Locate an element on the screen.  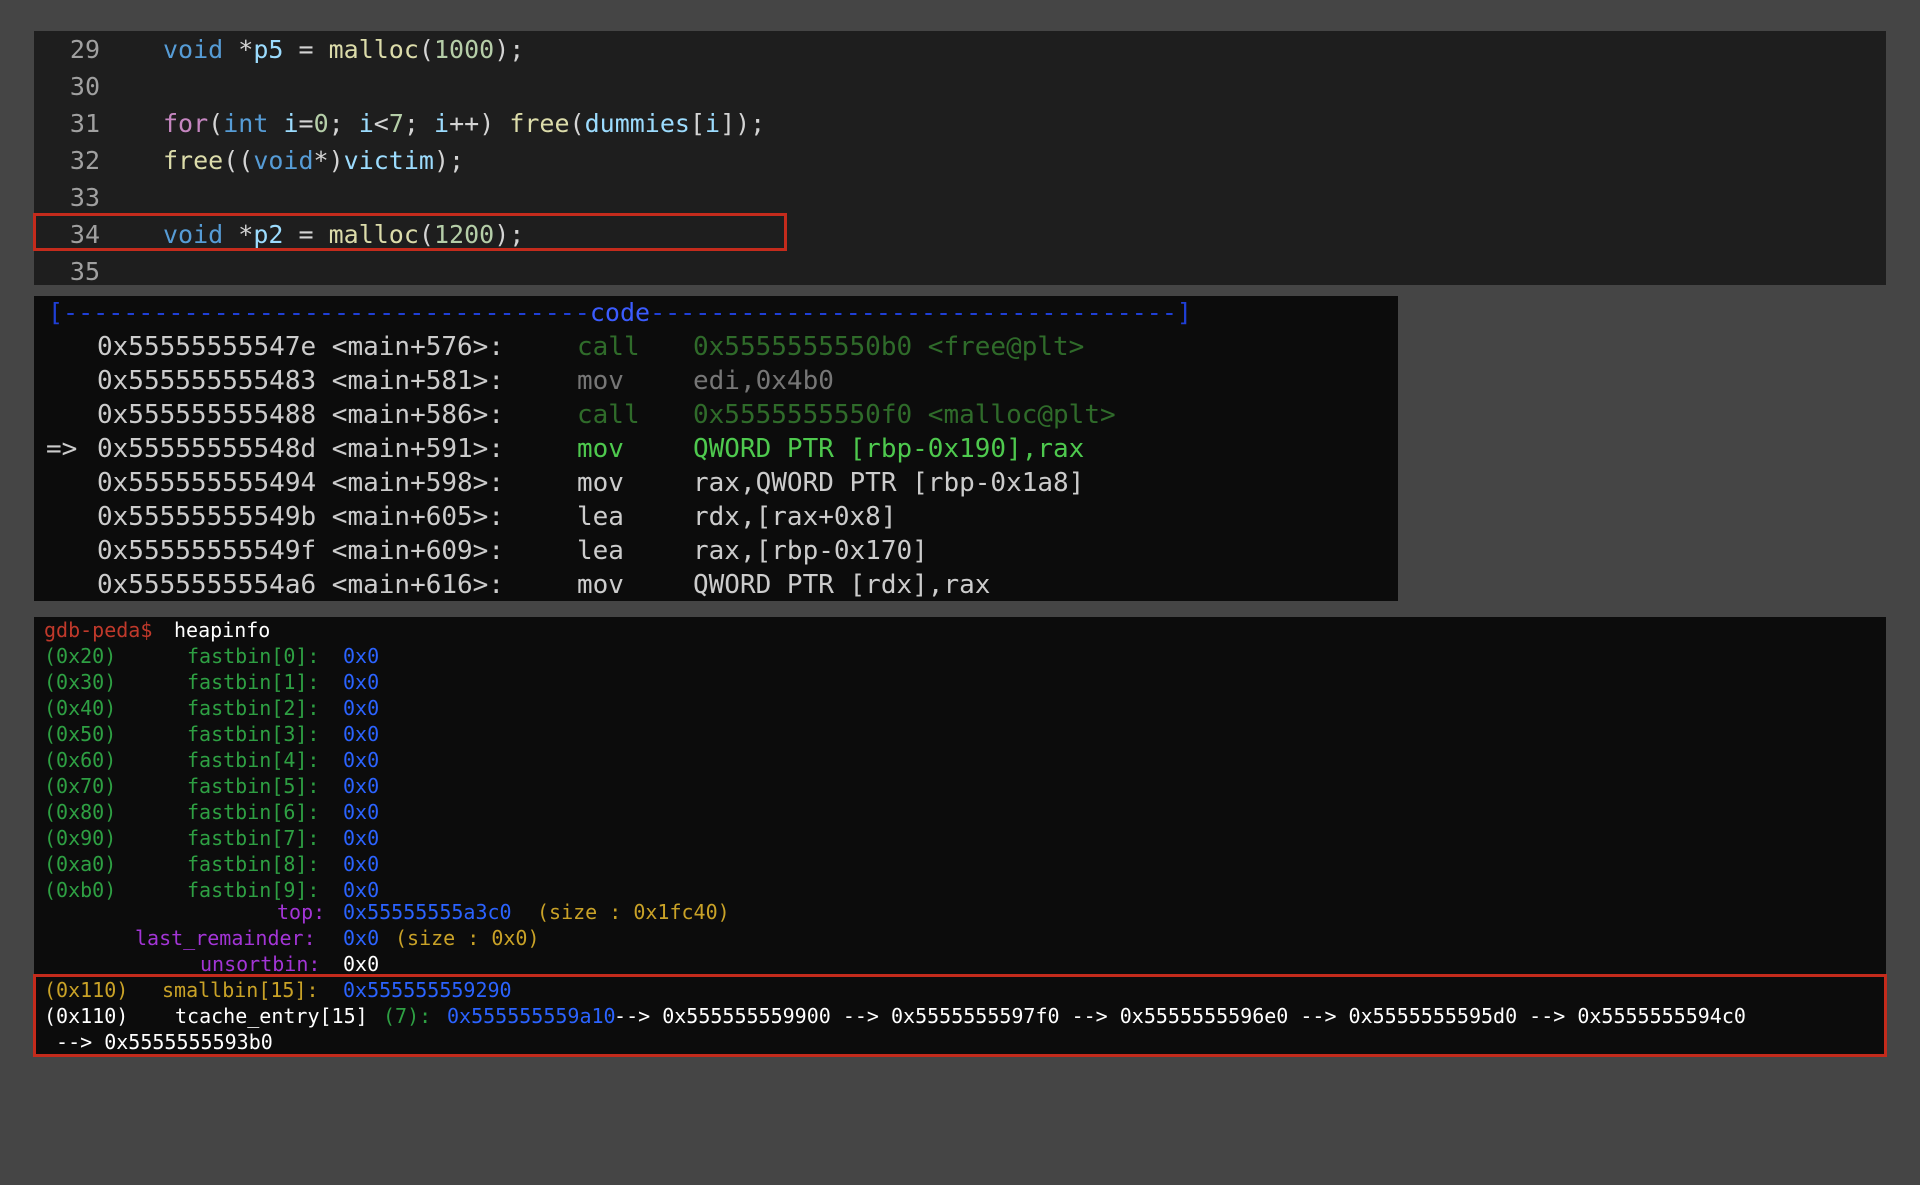
code-token: ++) is located at coordinates (479, 123).